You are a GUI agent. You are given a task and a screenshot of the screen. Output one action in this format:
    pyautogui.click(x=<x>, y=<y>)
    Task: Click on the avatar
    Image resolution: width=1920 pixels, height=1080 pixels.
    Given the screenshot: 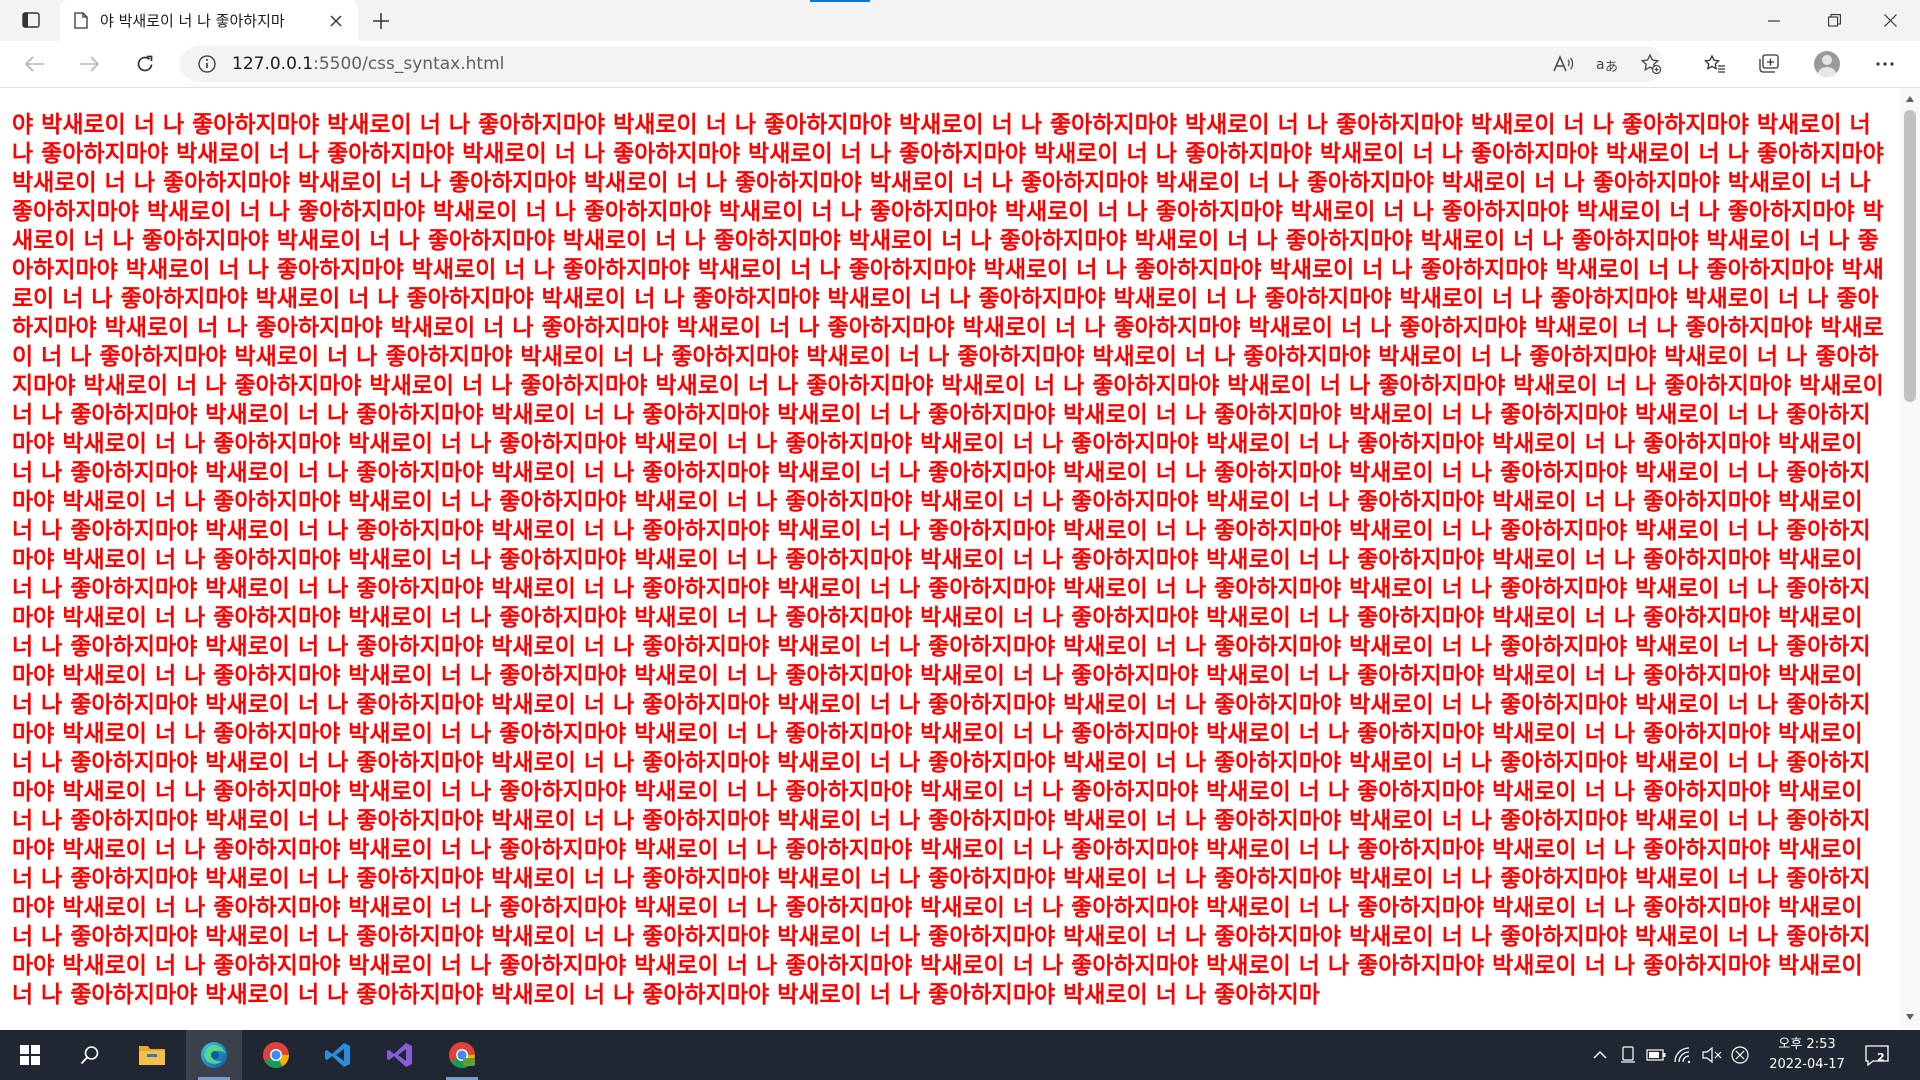 What is the action you would take?
    pyautogui.click(x=1827, y=64)
    